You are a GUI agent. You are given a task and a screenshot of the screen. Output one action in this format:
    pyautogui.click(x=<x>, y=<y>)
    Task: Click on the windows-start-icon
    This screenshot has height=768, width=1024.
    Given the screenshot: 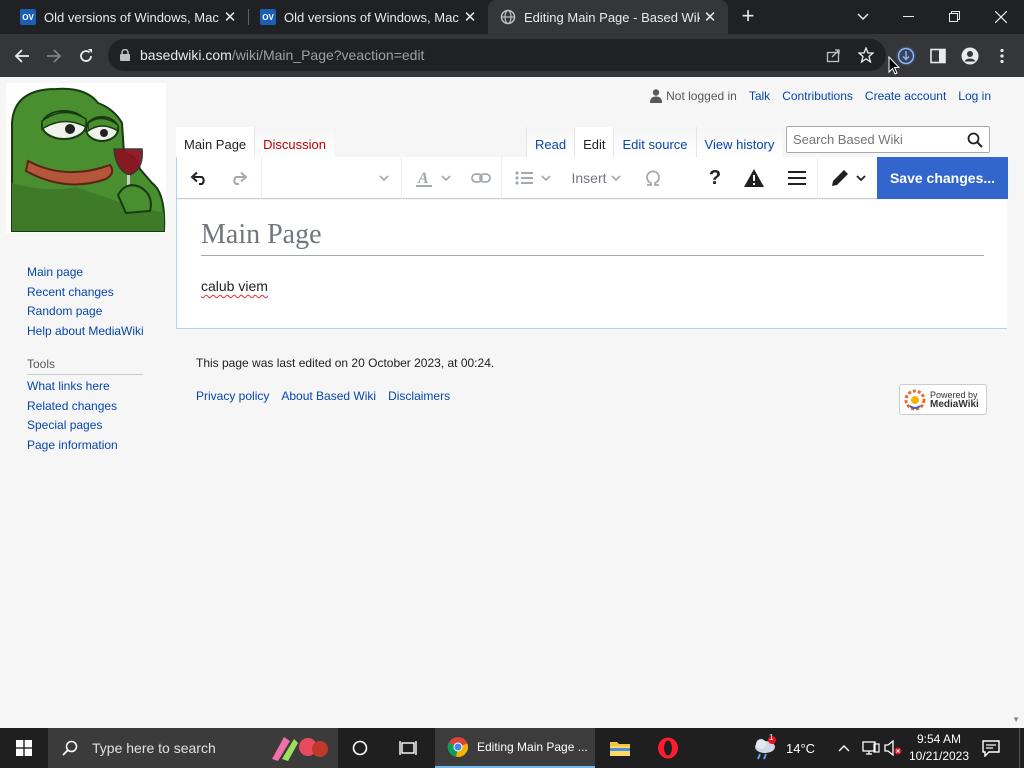 What is the action you would take?
    pyautogui.click(x=24, y=748)
    